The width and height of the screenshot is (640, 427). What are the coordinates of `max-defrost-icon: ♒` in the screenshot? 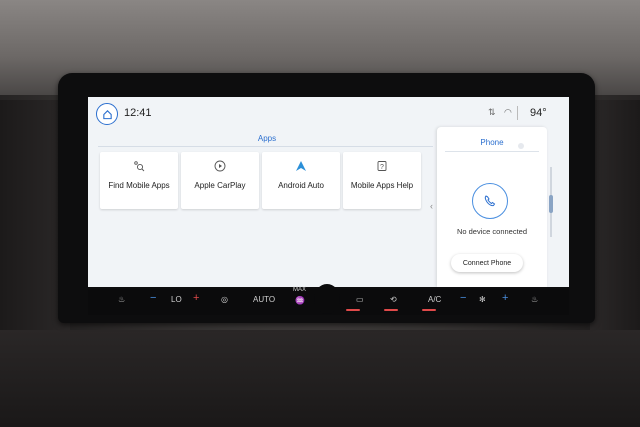 It's located at (300, 300).